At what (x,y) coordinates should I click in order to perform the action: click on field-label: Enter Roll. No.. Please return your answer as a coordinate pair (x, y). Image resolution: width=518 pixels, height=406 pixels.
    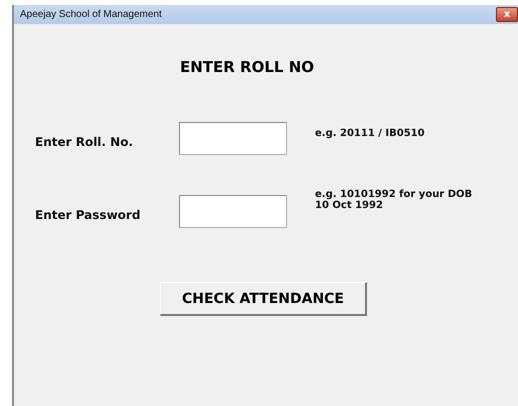
    Looking at the image, I should click on (84, 141).